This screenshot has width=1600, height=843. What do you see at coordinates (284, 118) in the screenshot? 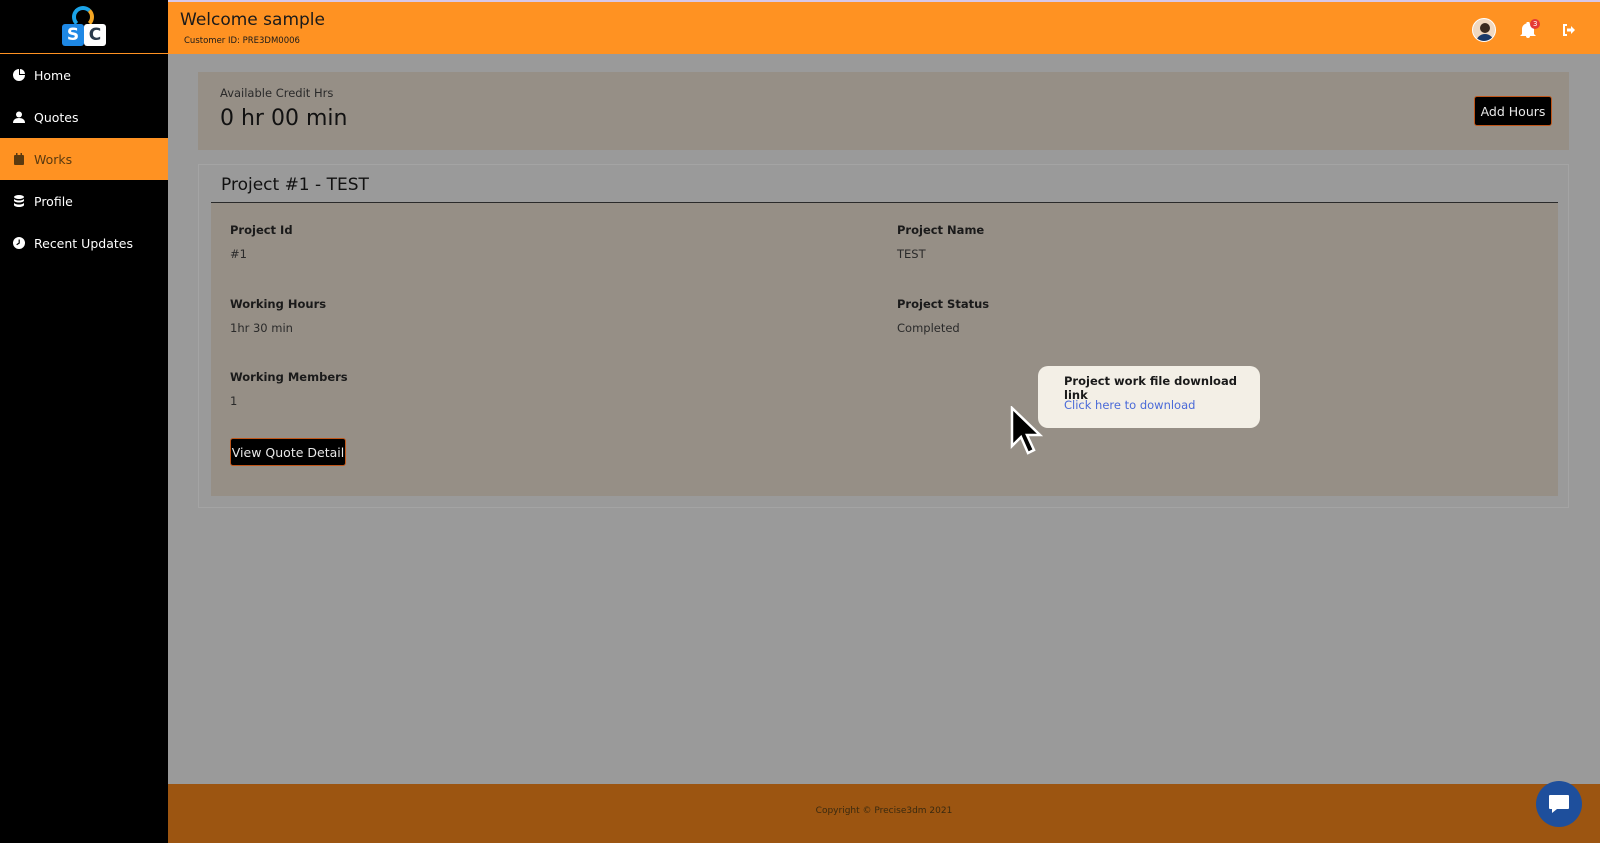
I see `credit-value: 0 hr 00 min` at bounding box center [284, 118].